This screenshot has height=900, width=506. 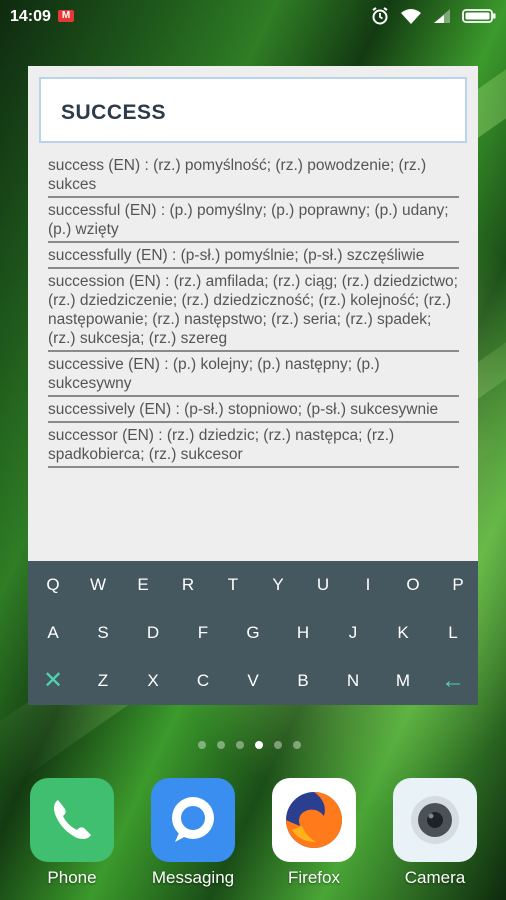 I want to click on key-a: A, so click(x=53, y=633).